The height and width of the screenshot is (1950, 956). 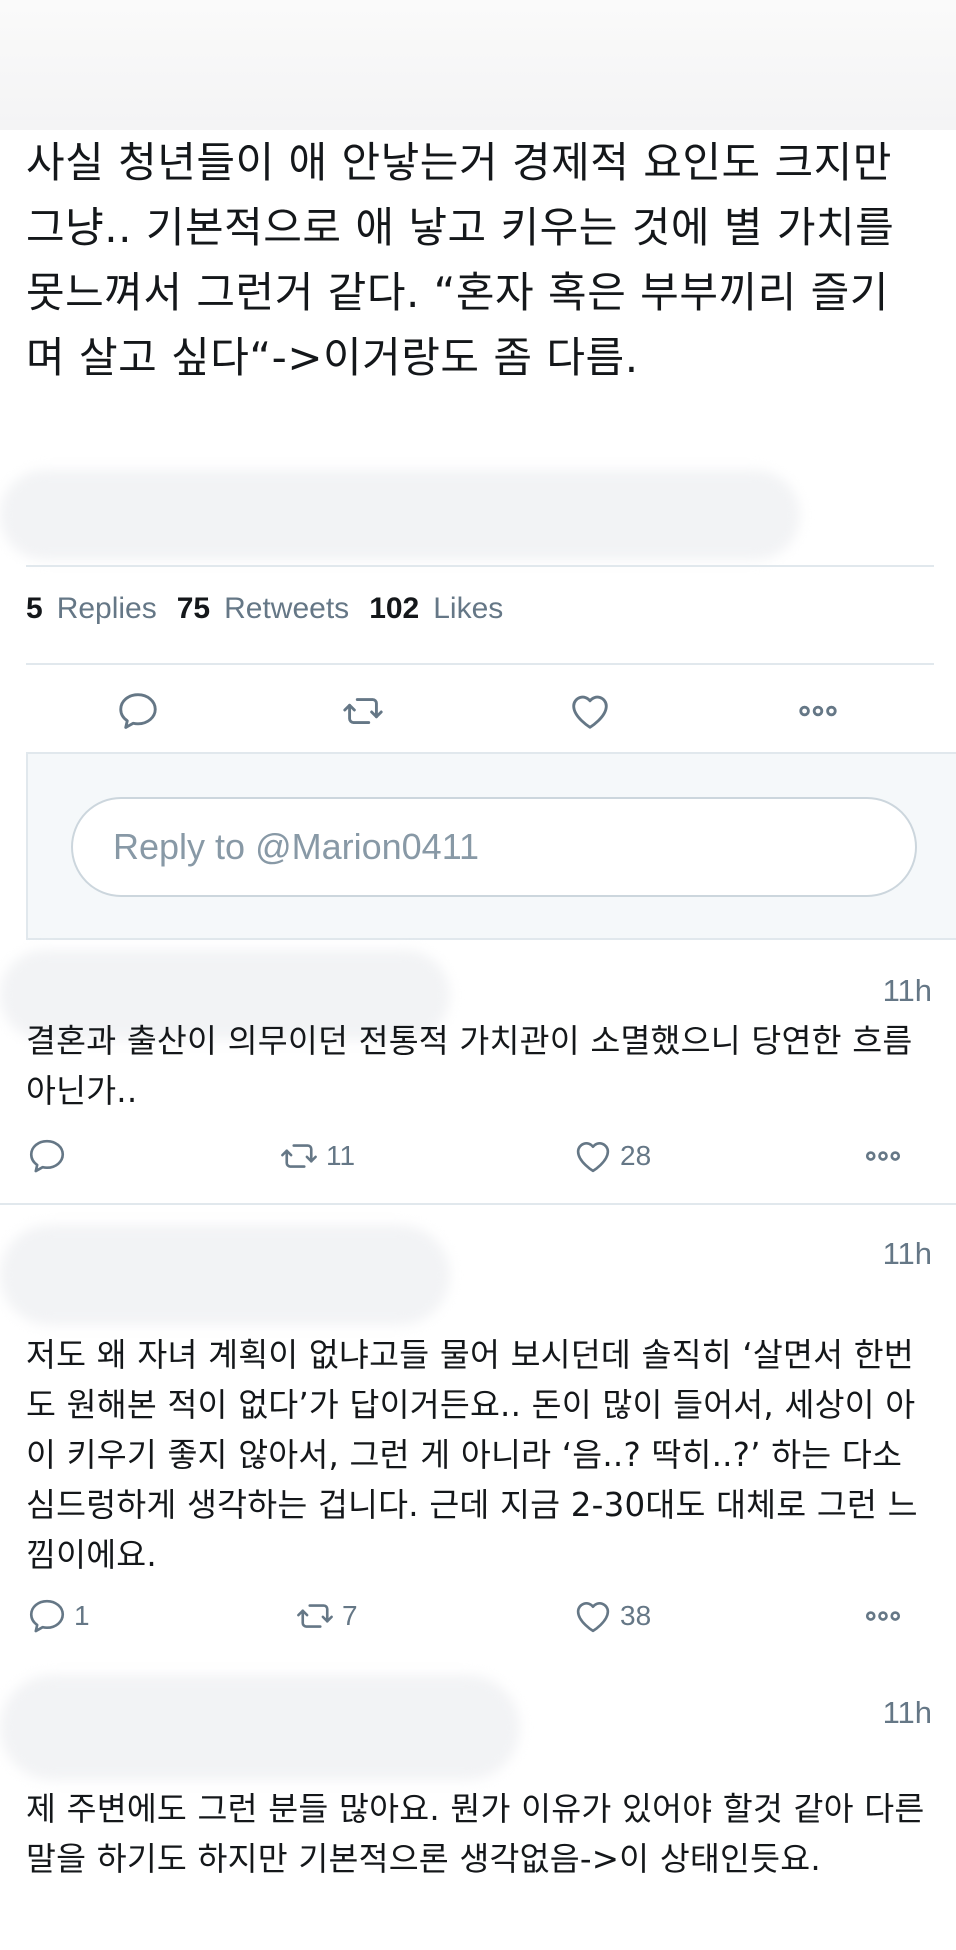 What do you see at coordinates (263, 609) in the screenshot?
I see `retweets-stat: 75 Retweets` at bounding box center [263, 609].